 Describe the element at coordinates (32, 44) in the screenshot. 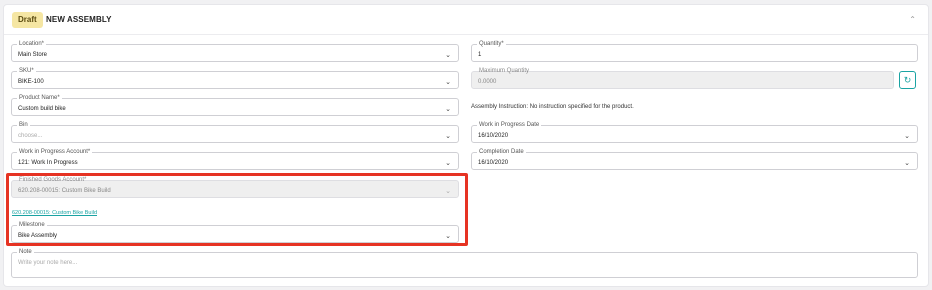

I see `location-label: Location*` at that location.